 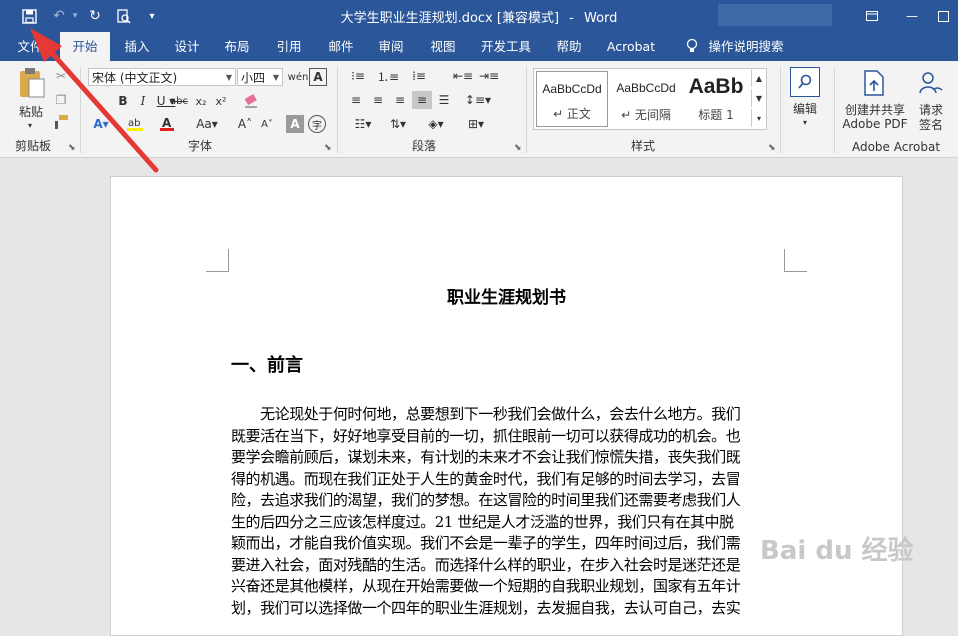 I want to click on tab-insert: 插入, so click(x=137, y=46).